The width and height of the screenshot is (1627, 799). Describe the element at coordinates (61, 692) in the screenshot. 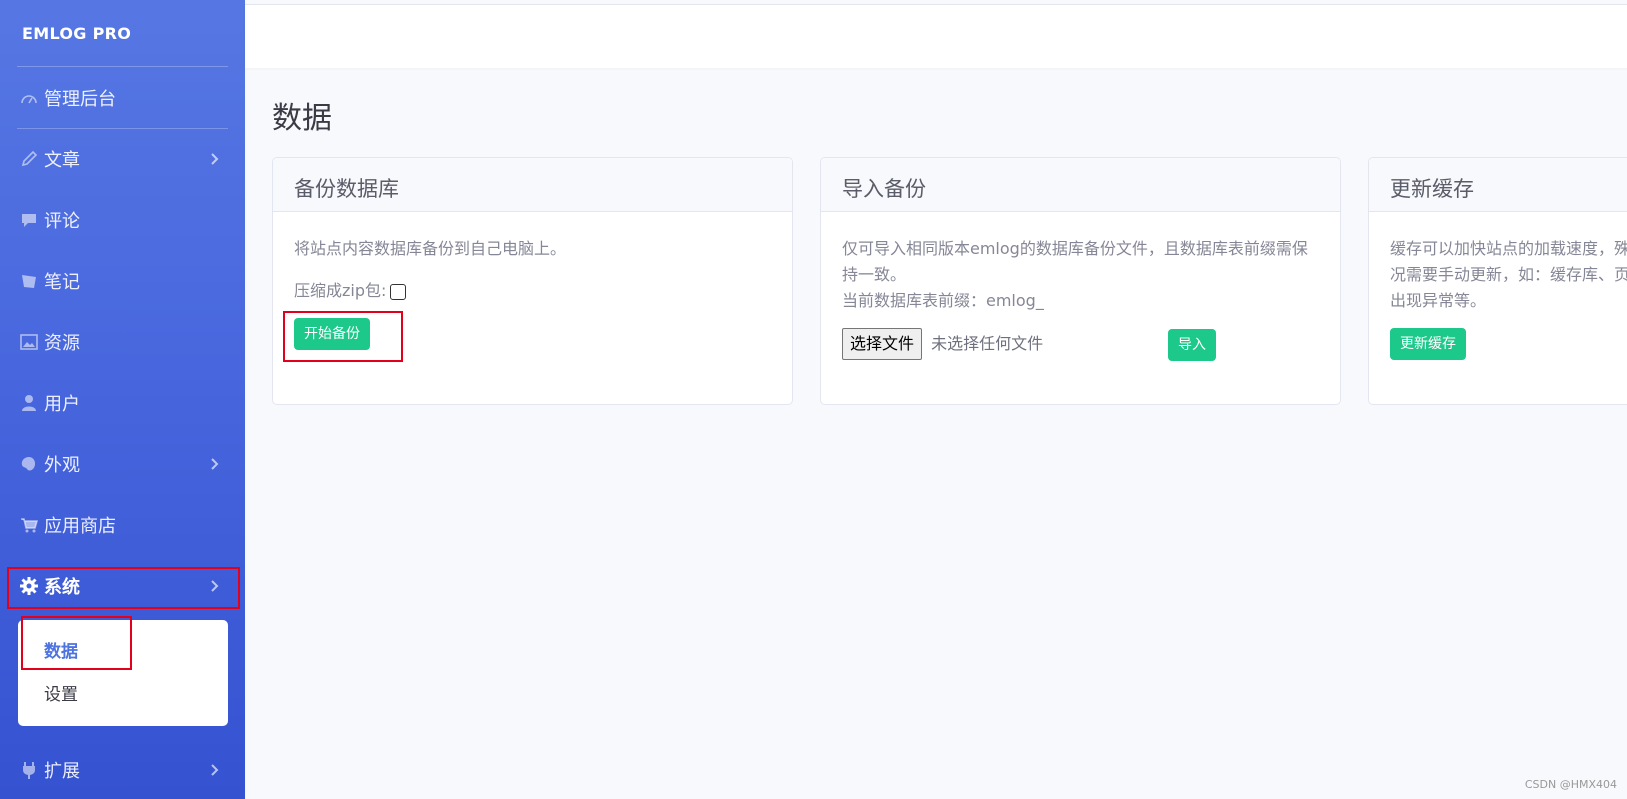

I see `submenu-item-settings: 设置` at that location.